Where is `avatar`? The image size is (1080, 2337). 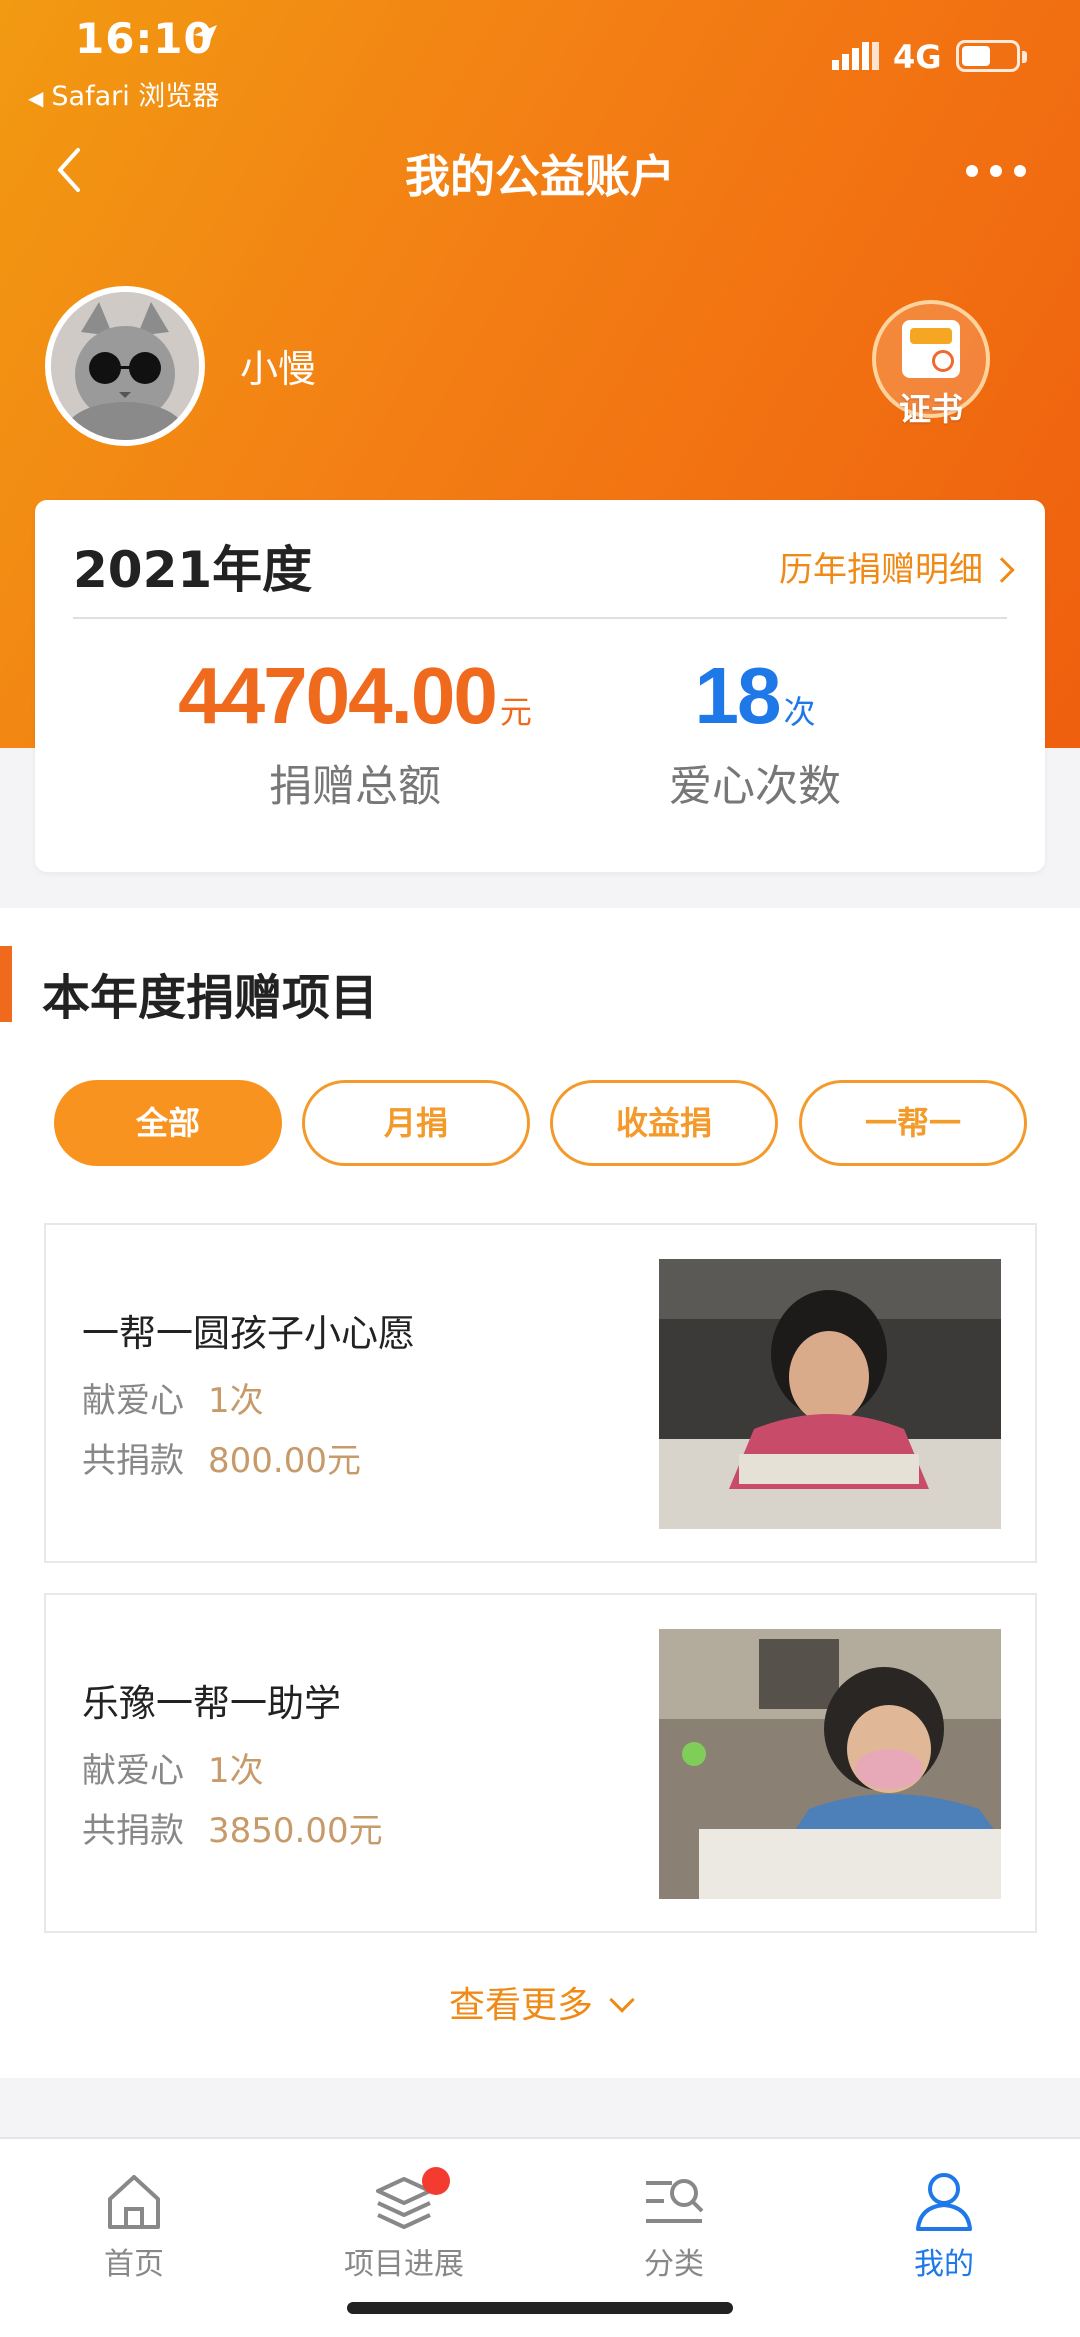 avatar is located at coordinates (125, 366).